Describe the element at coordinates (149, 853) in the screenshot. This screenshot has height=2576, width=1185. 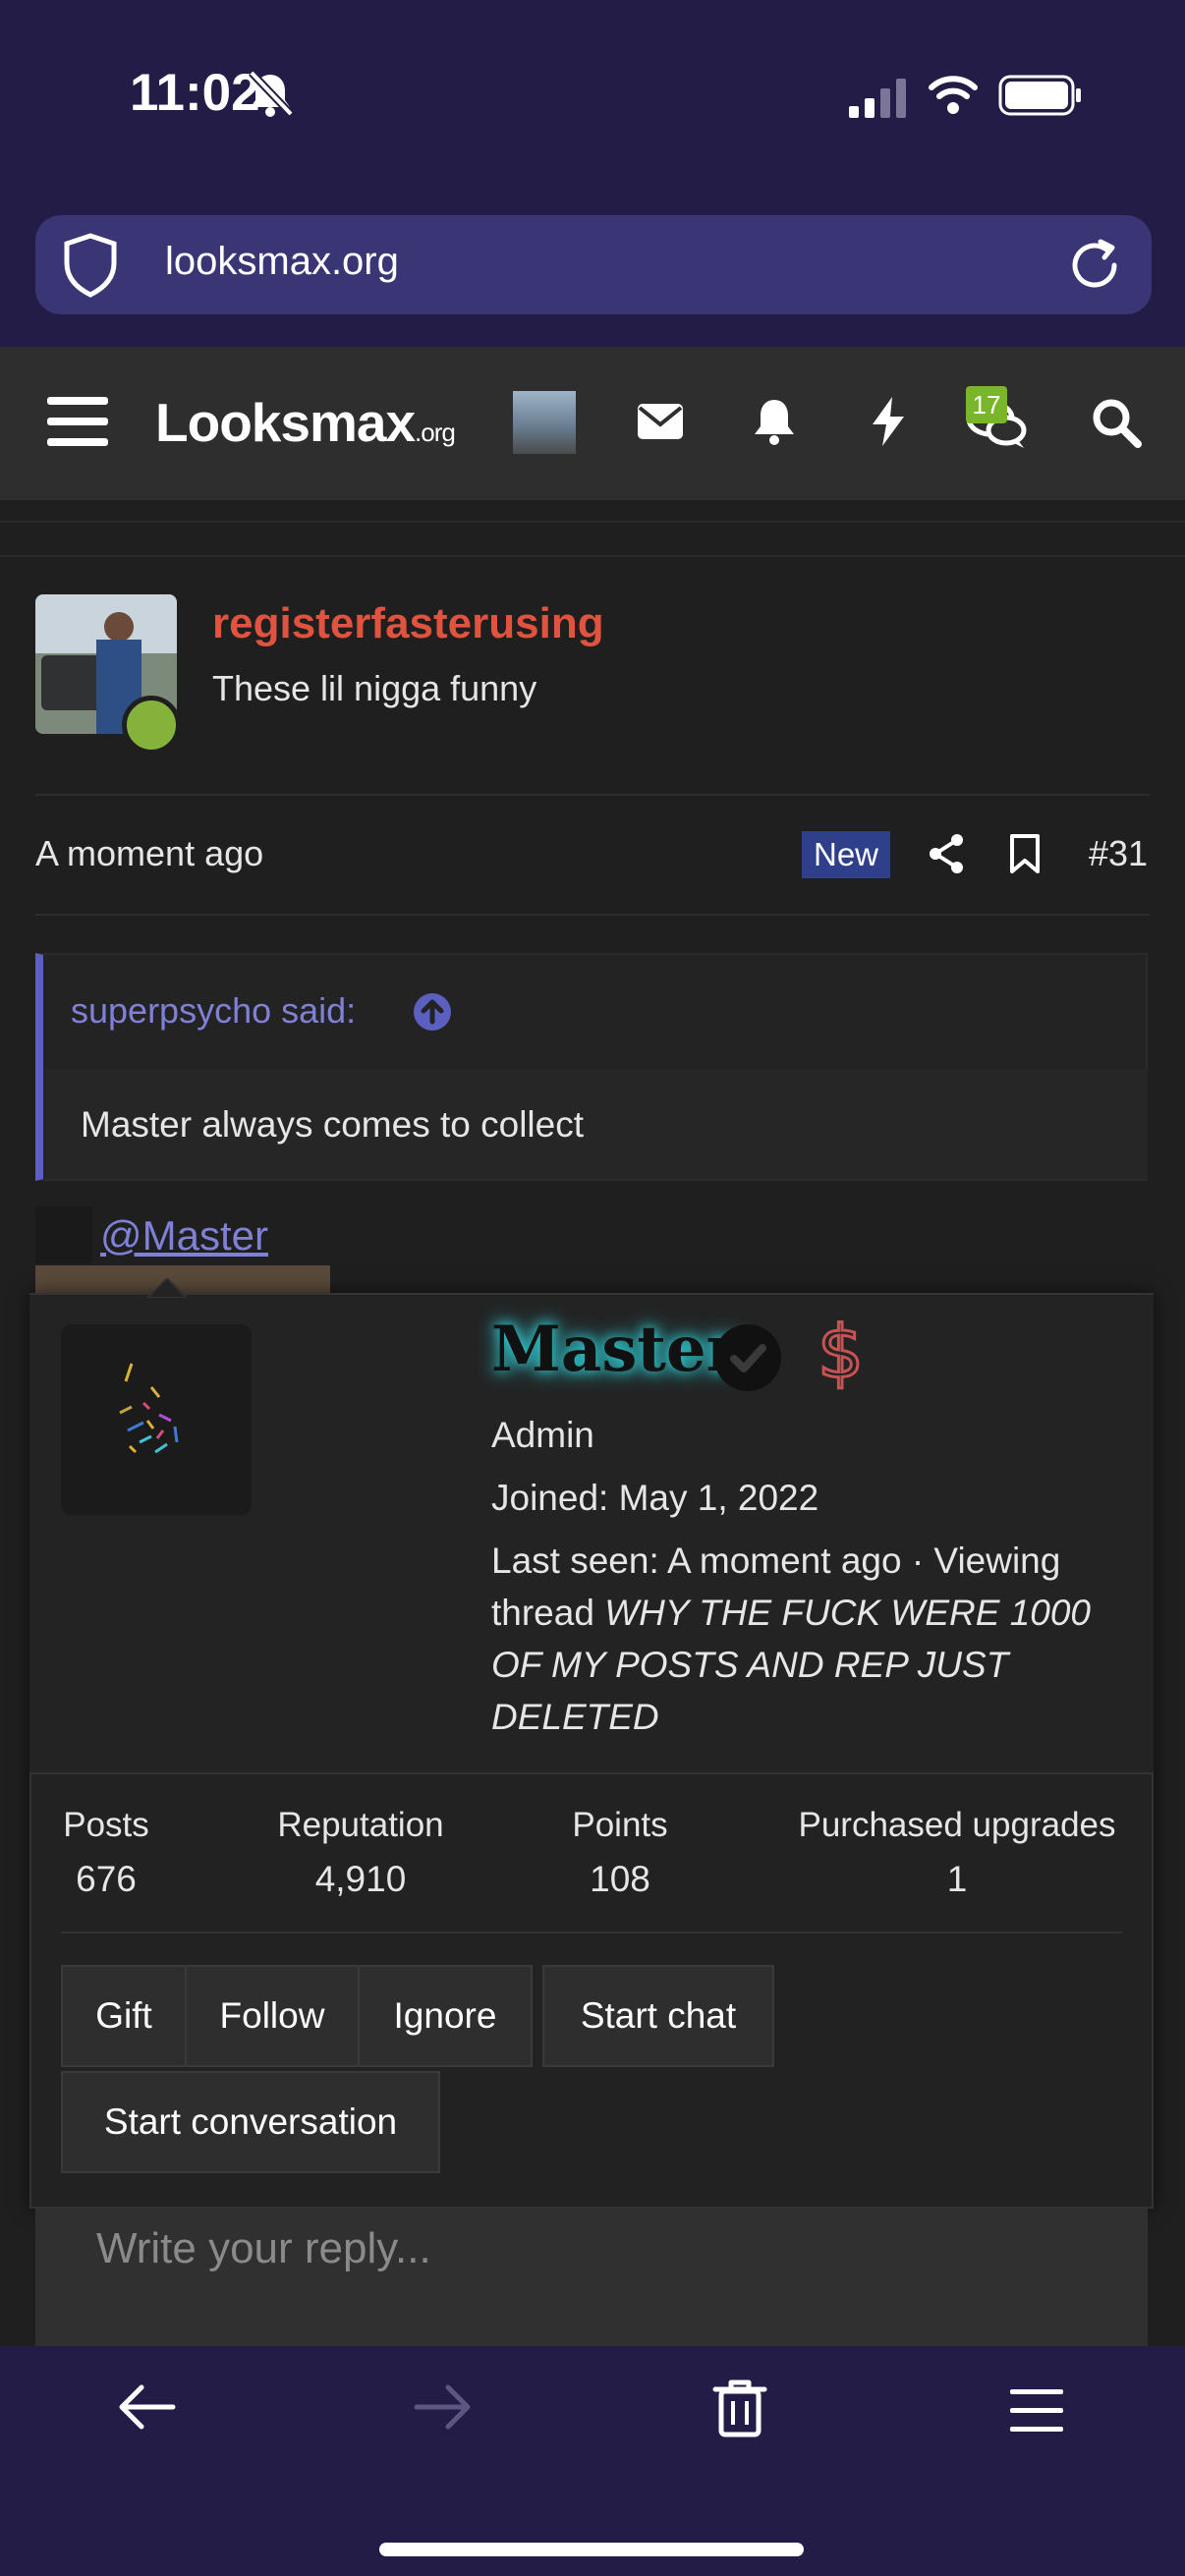
I see `post-time: A moment ago` at that location.